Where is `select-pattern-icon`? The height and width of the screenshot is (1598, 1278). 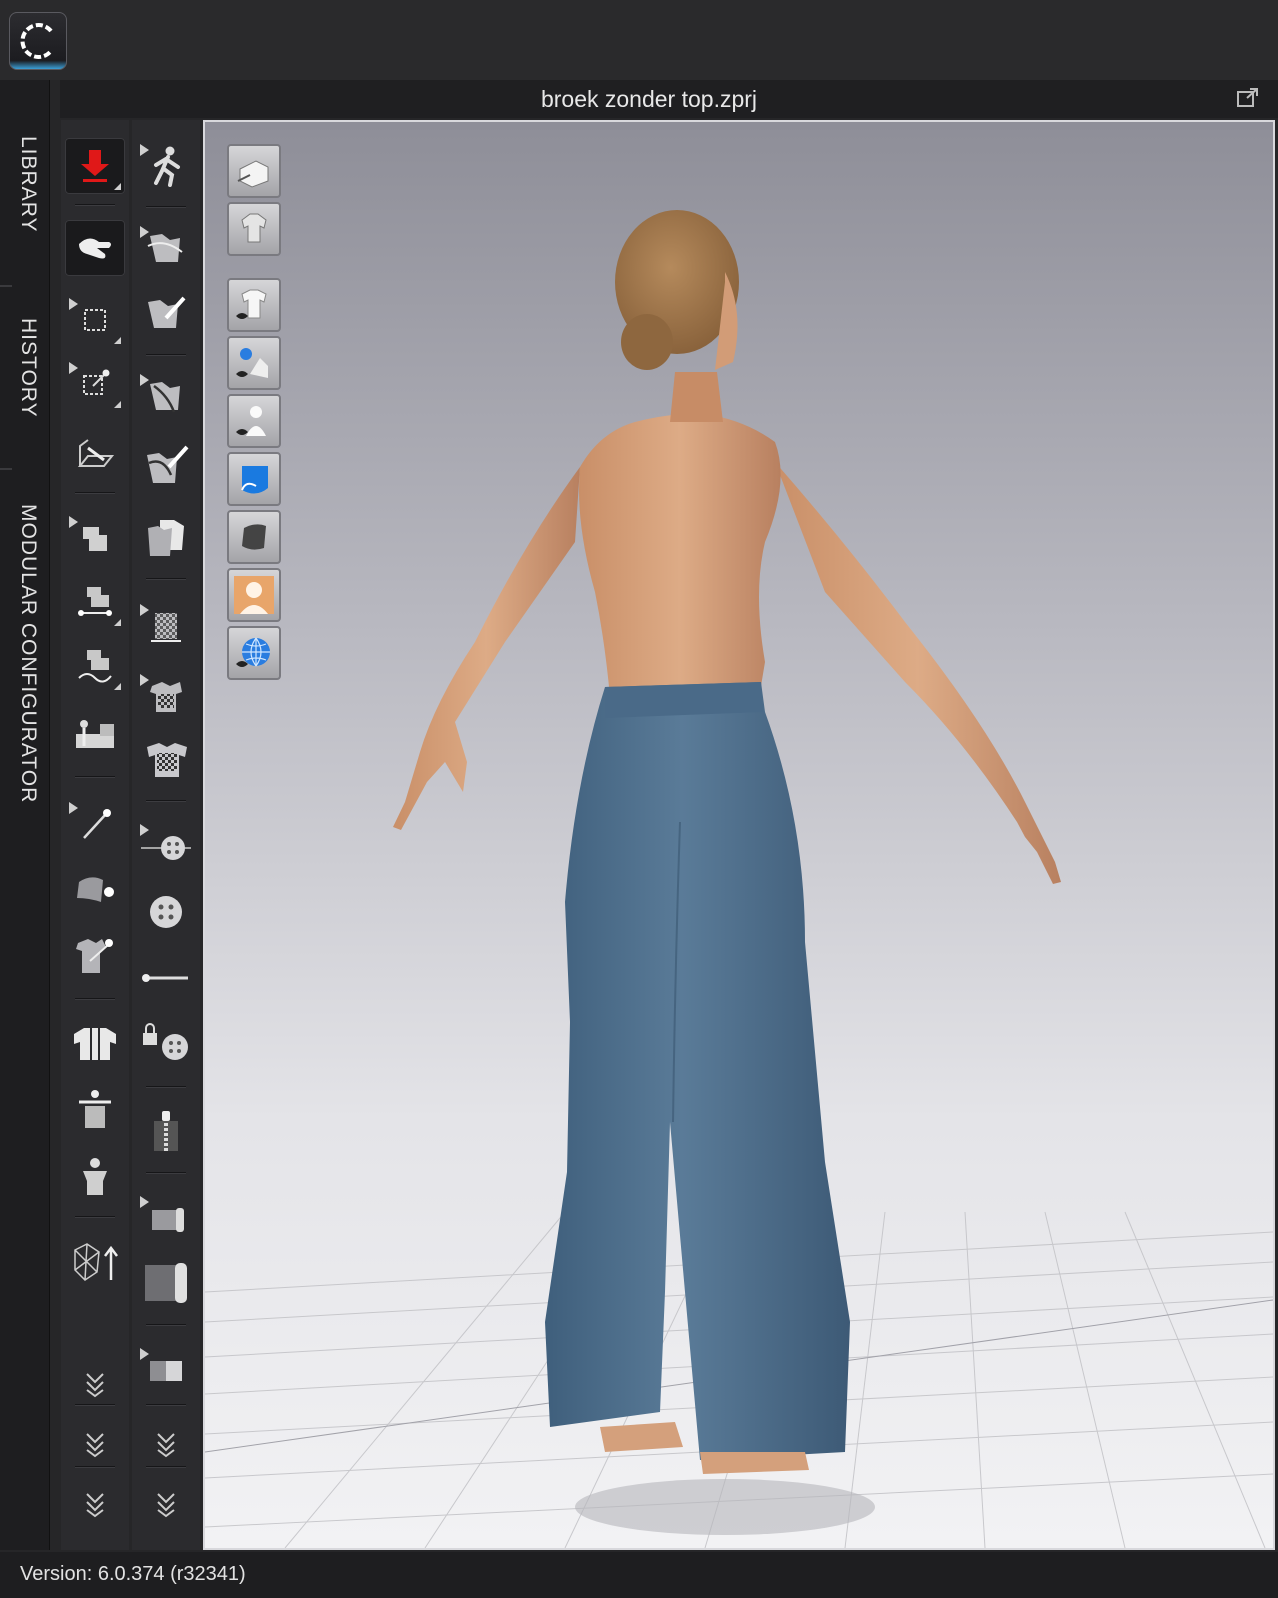 select-pattern-icon is located at coordinates (95, 320).